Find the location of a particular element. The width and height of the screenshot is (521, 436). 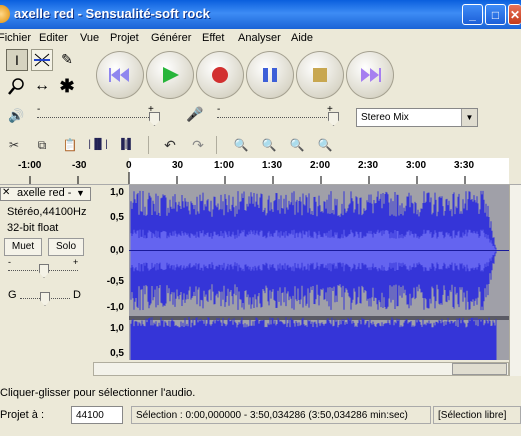

channel-divider is located at coordinates (319, 318).